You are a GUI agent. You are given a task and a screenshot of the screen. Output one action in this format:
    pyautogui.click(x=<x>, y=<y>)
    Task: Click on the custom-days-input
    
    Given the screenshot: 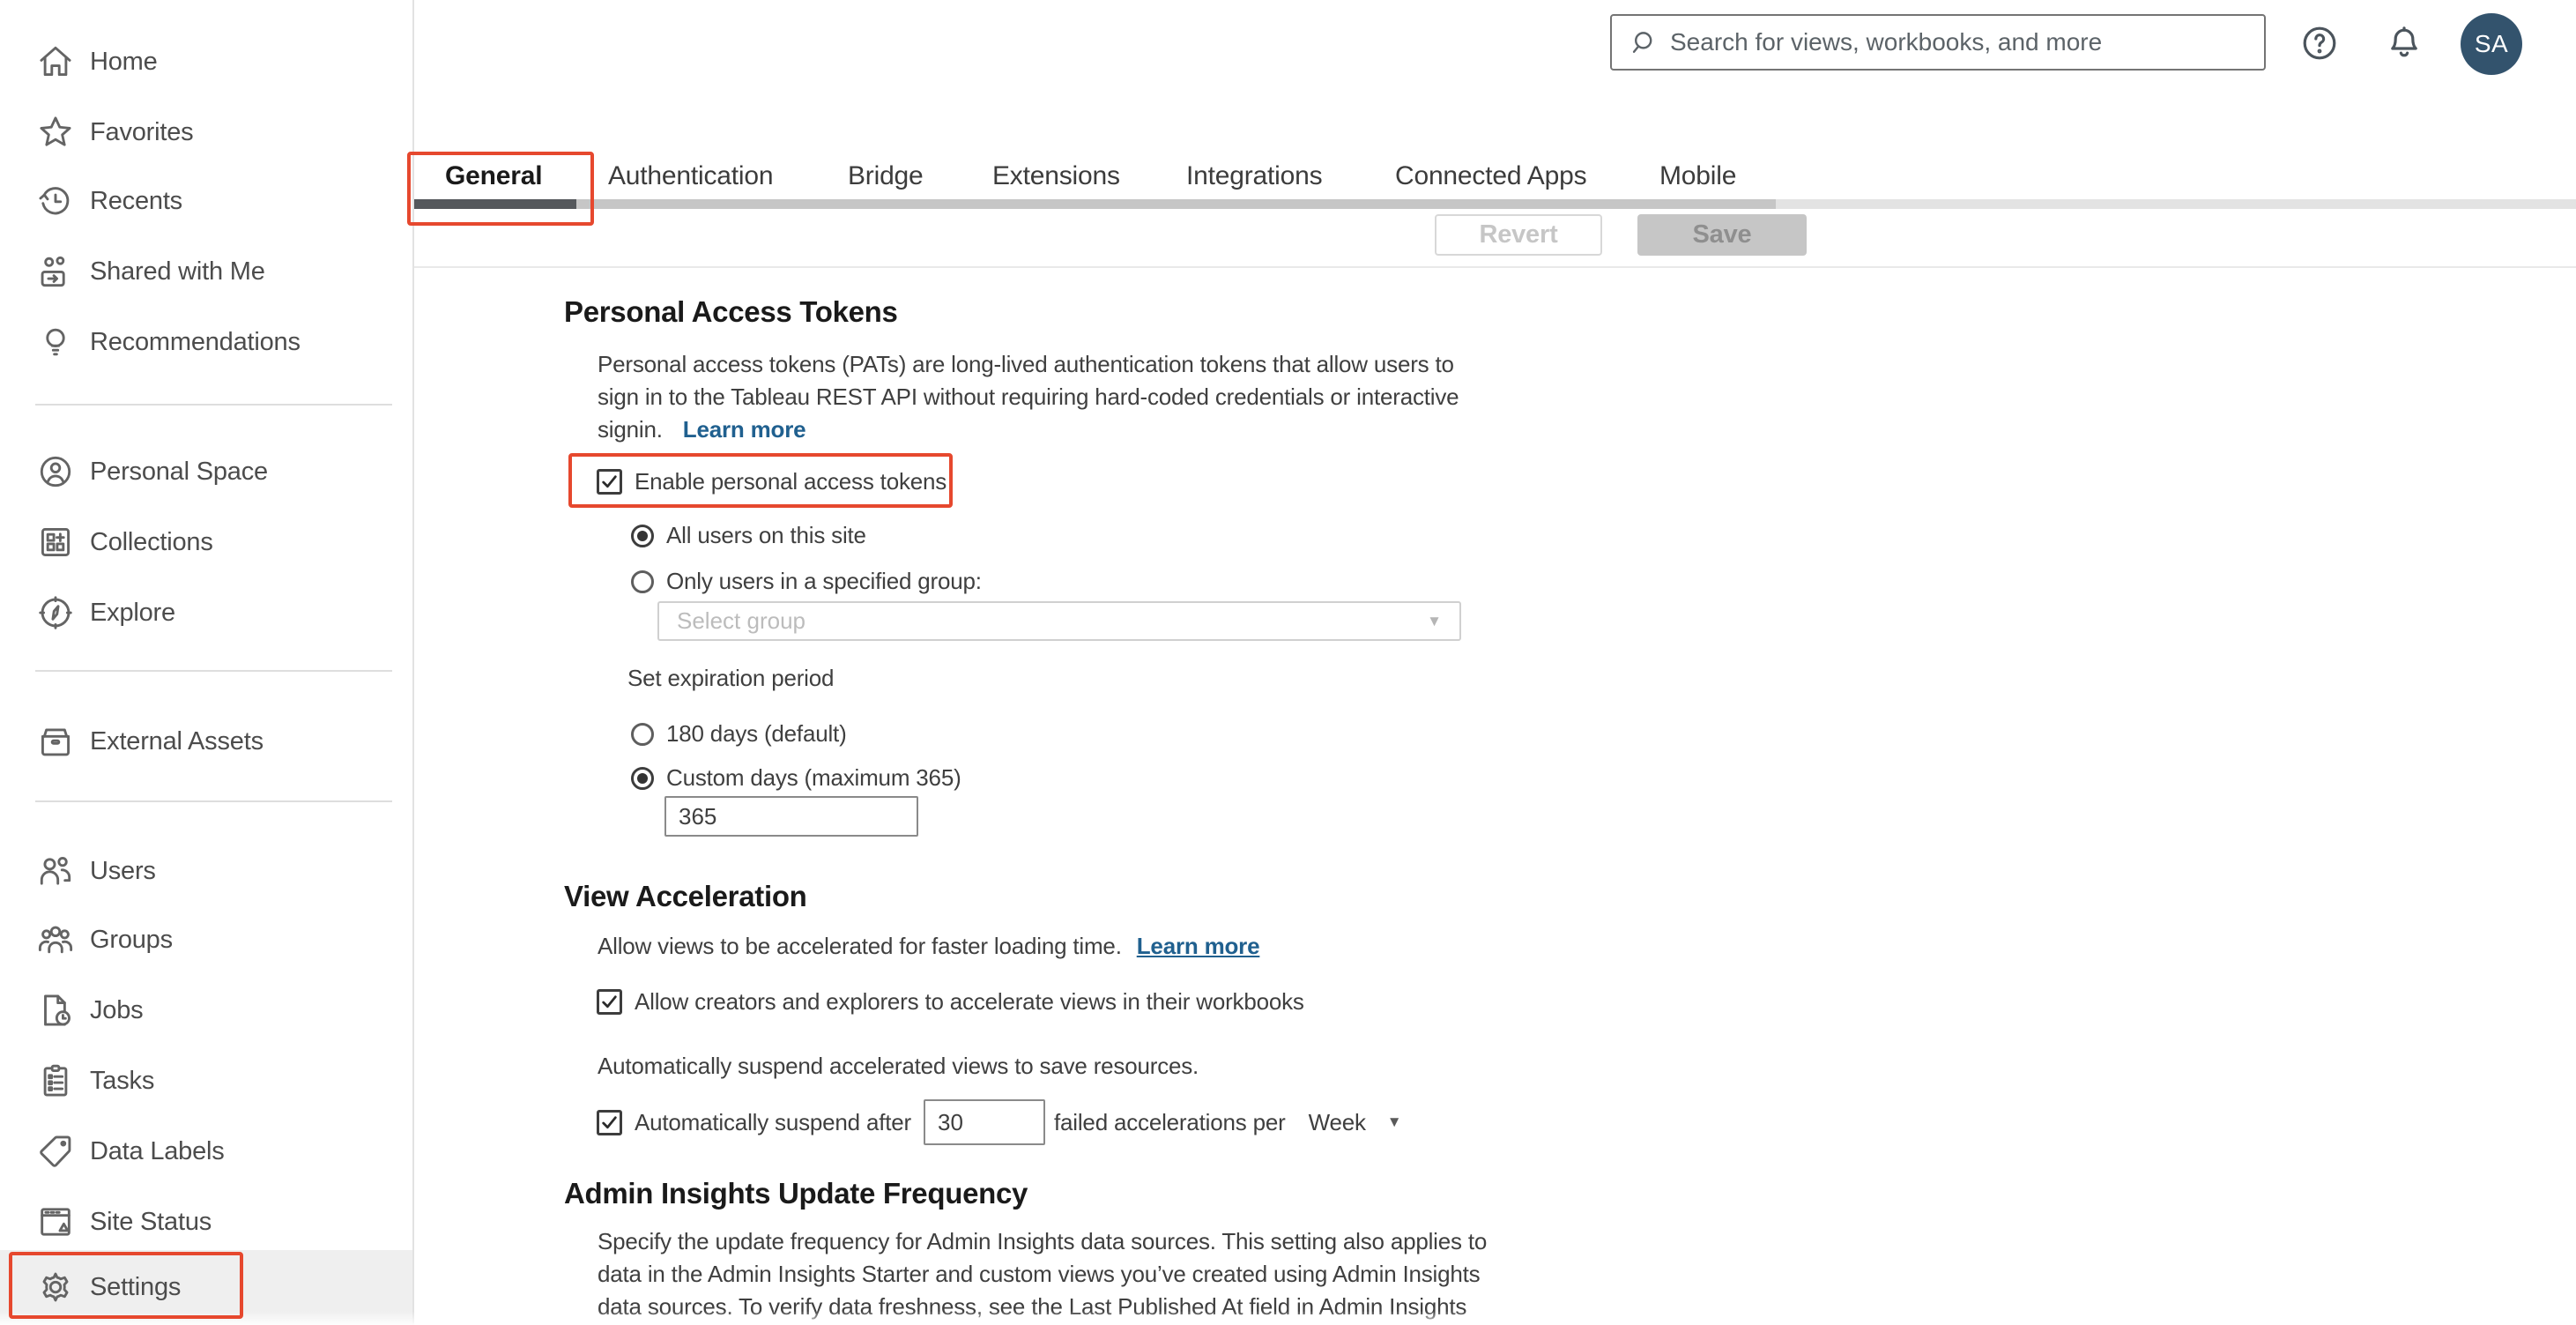 What is the action you would take?
    pyautogui.click(x=791, y=816)
    